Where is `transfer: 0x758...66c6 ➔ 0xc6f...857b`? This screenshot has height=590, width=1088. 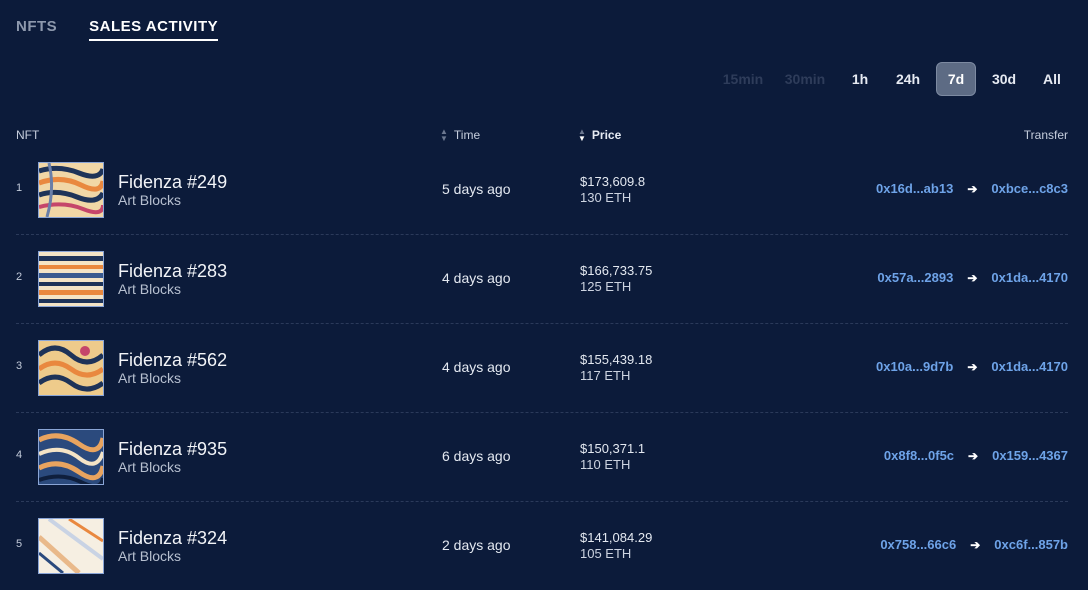
transfer: 0x758...66c6 ➔ 0xc6f...857b is located at coordinates (974, 544).